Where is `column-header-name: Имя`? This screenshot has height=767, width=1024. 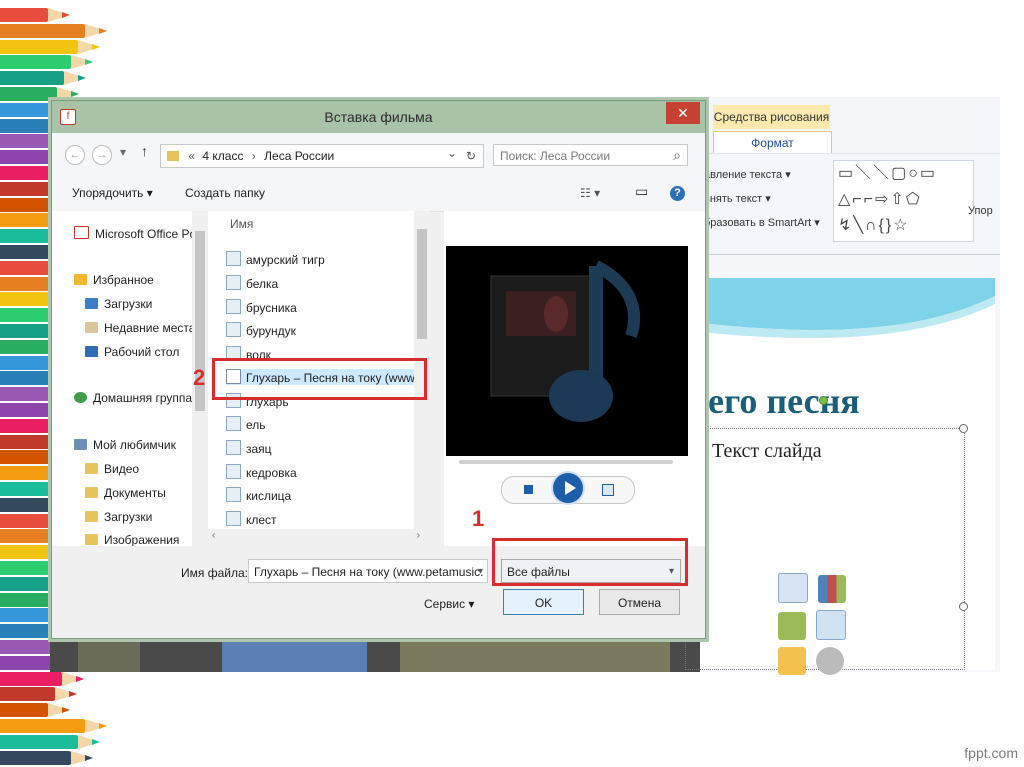
column-header-name: Имя is located at coordinates (241, 224).